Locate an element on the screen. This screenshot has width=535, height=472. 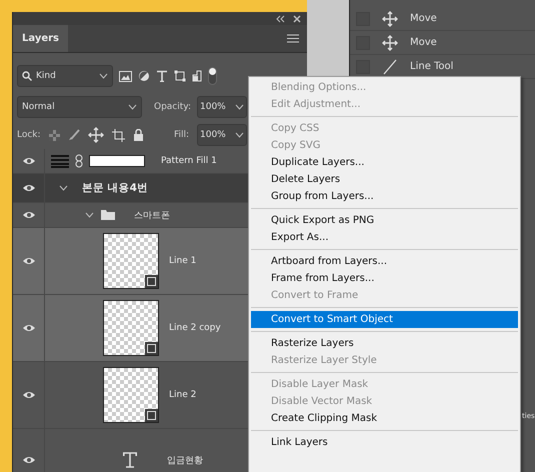
opacity-field: 100% is located at coordinates (222, 107).